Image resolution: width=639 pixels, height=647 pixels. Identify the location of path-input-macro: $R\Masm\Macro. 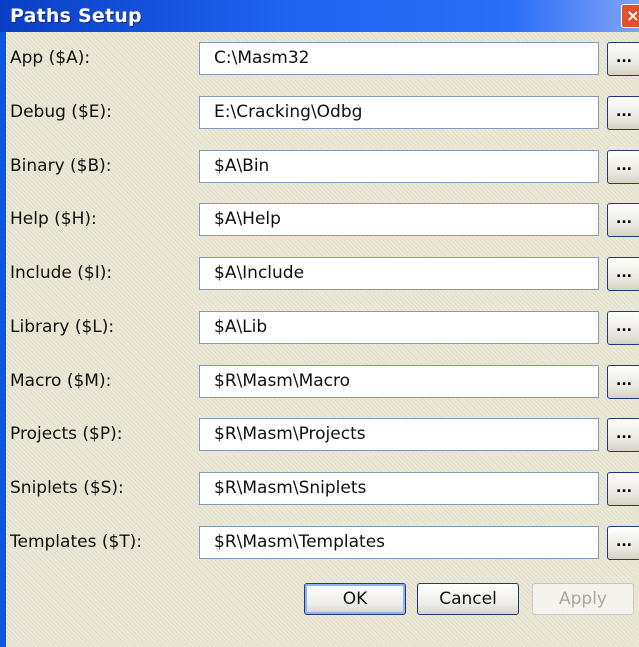
(399, 381).